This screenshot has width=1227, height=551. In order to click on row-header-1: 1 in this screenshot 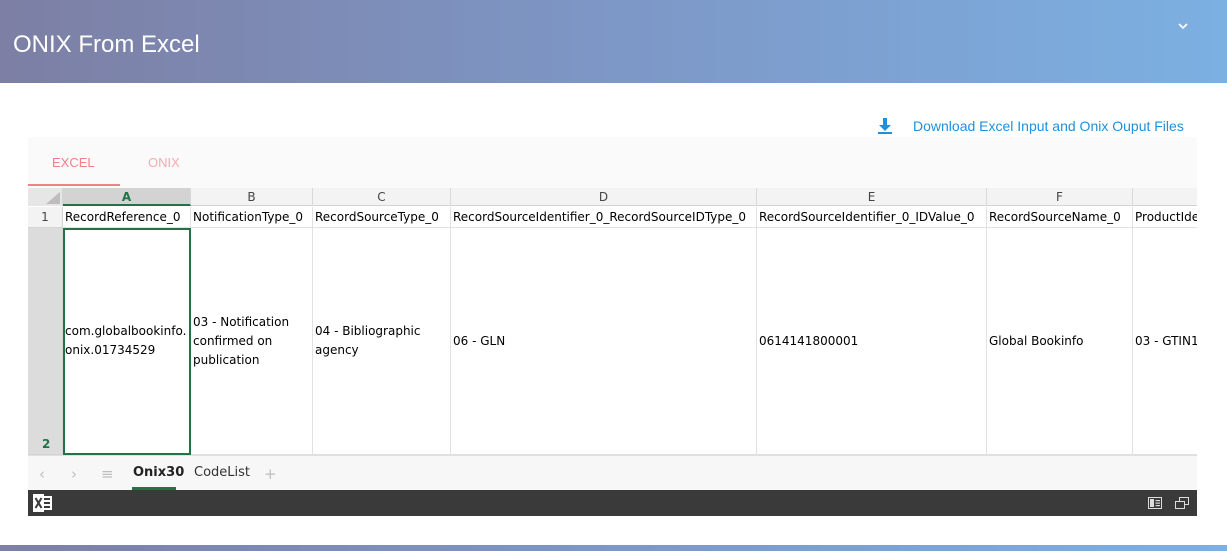, I will do `click(45, 217)`.